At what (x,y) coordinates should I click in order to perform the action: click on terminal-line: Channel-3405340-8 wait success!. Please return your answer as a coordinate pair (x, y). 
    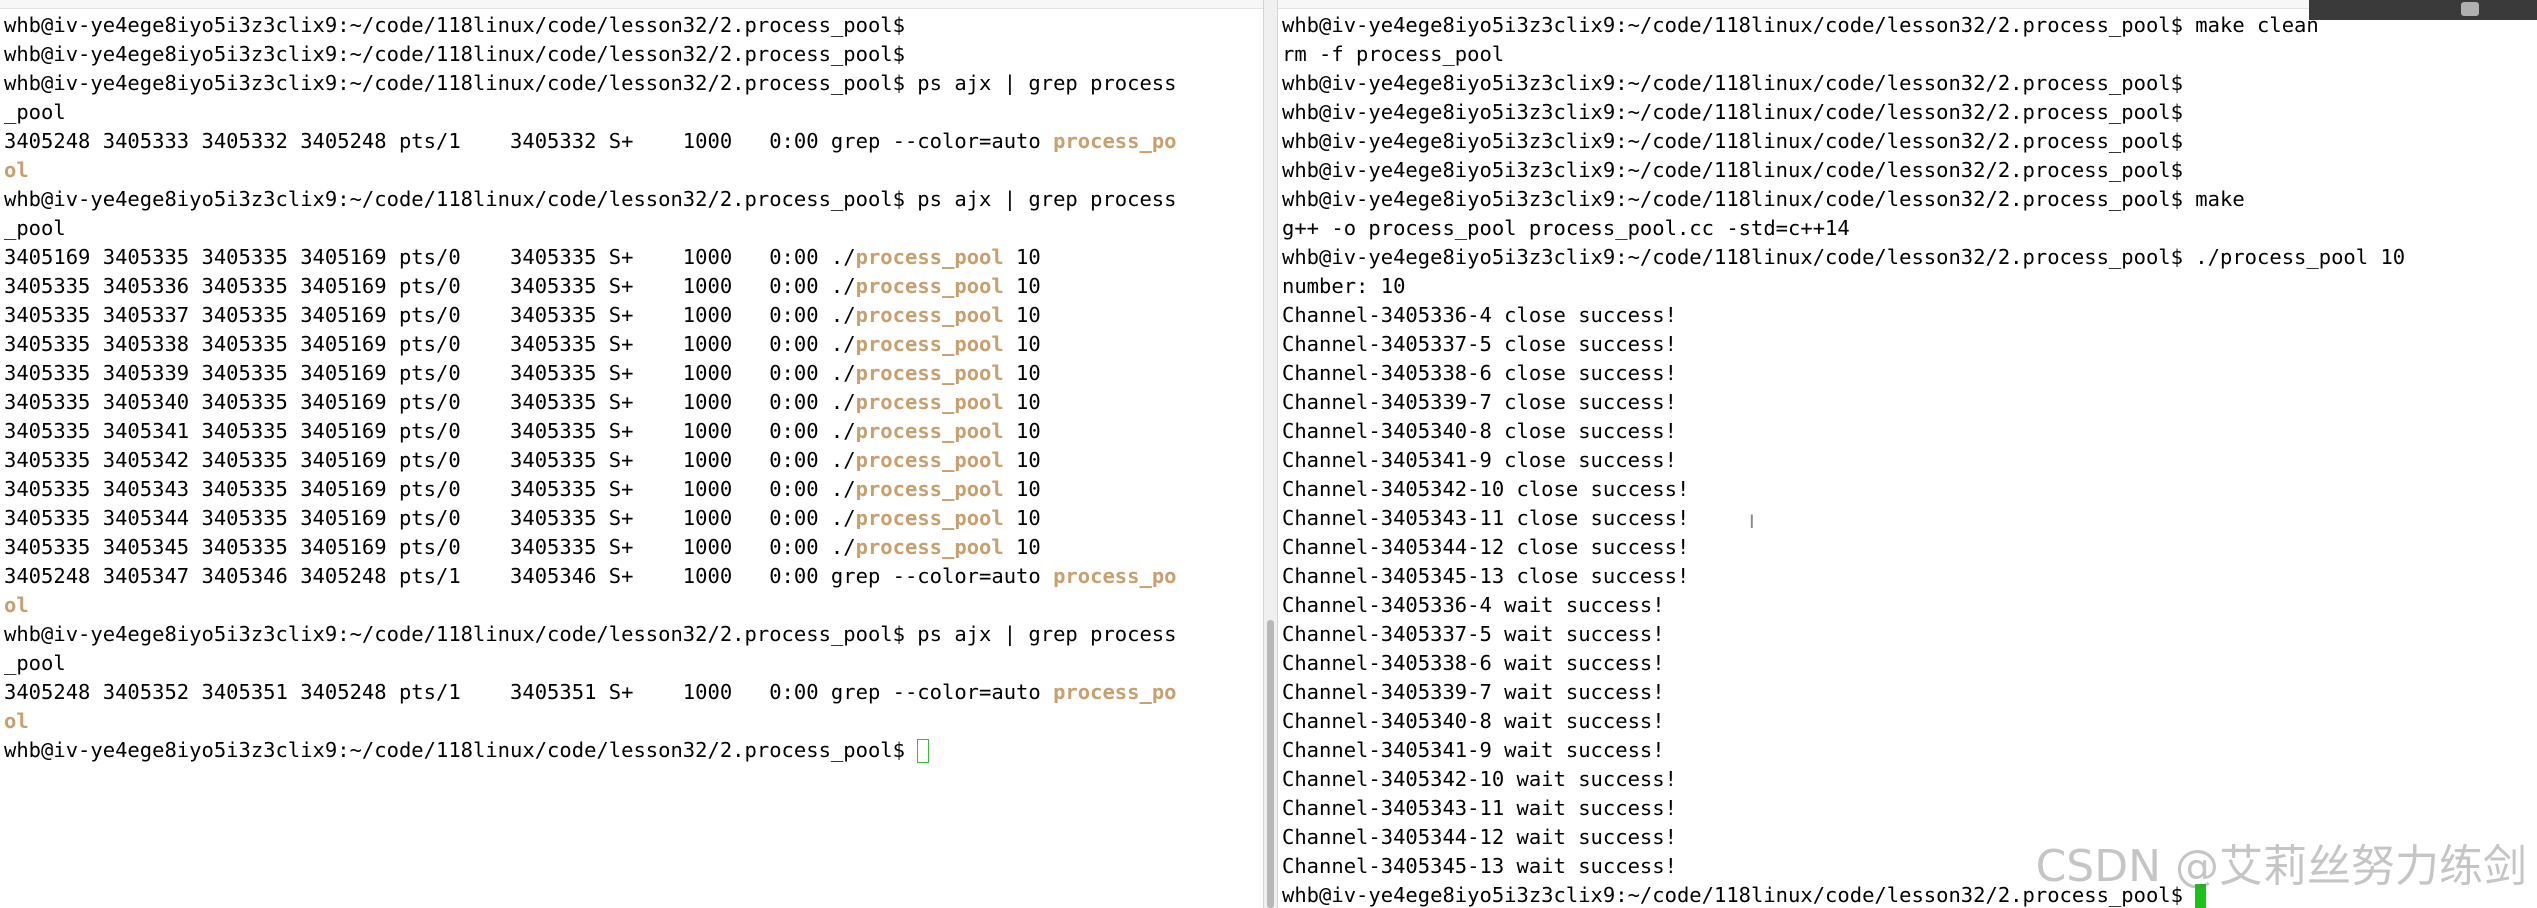
    Looking at the image, I should click on (1473, 721).